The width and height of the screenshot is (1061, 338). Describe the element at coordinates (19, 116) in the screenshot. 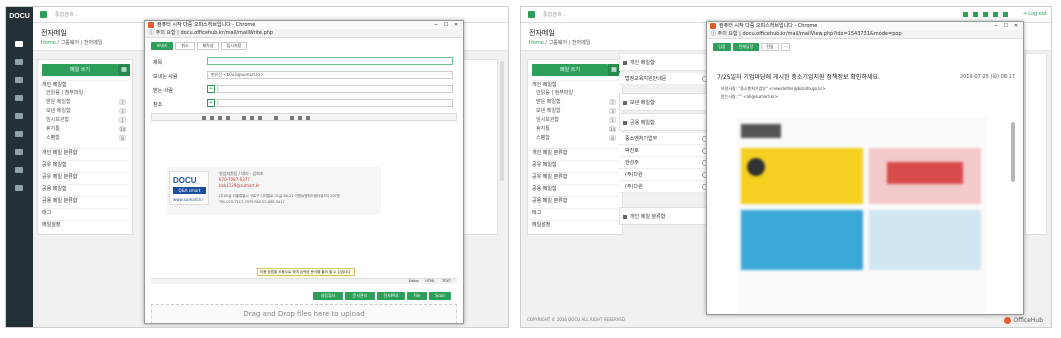

I see `list-nav-icon` at that location.